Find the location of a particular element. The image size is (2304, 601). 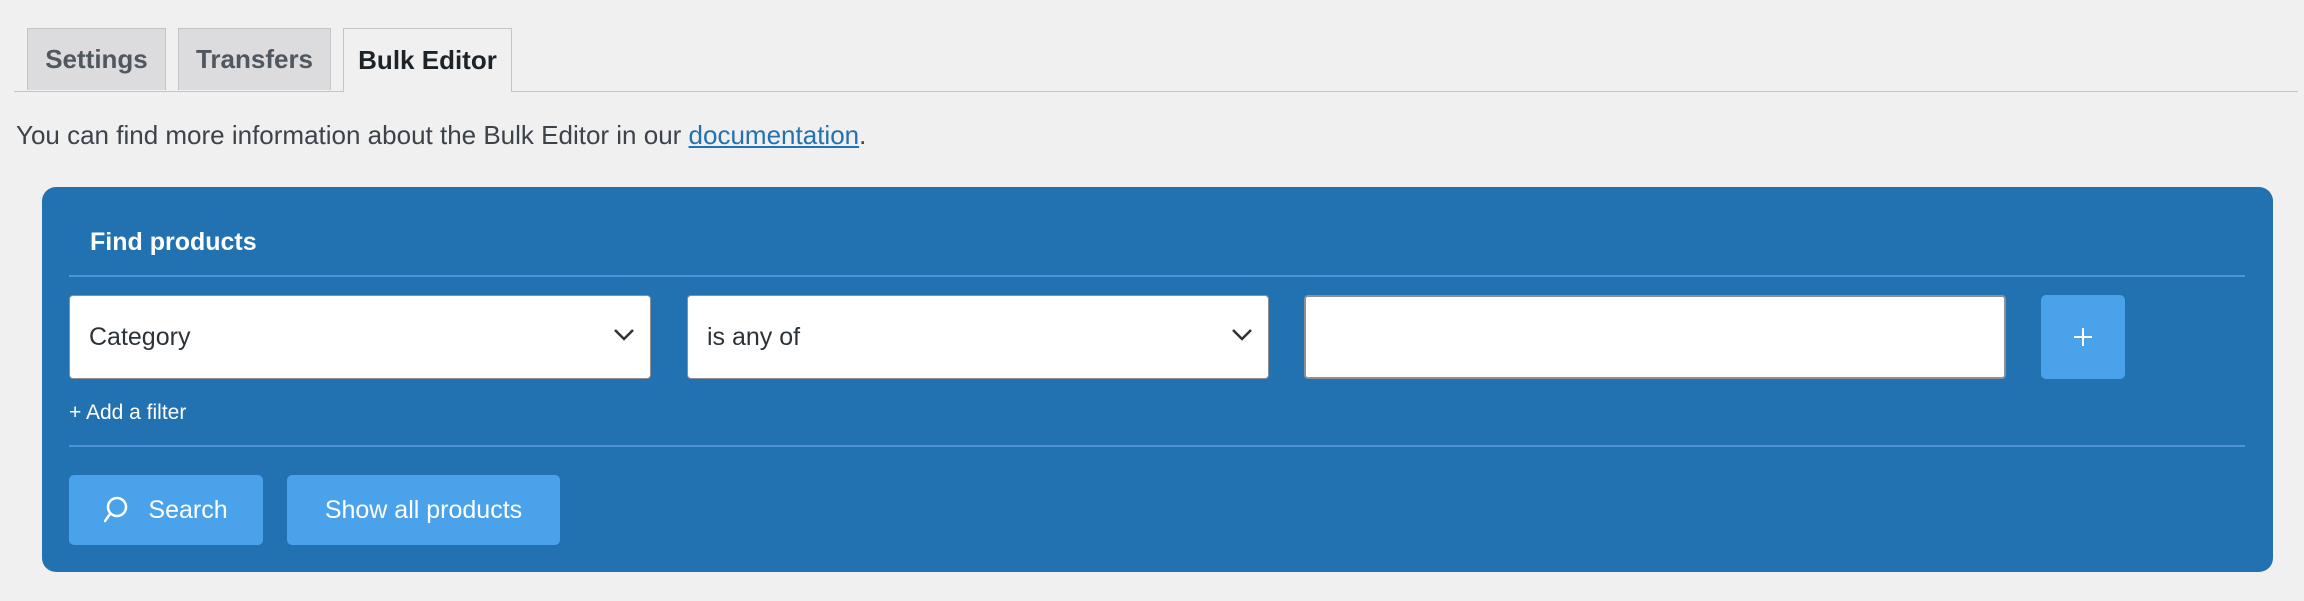

plus-icon is located at coordinates (2083, 337).